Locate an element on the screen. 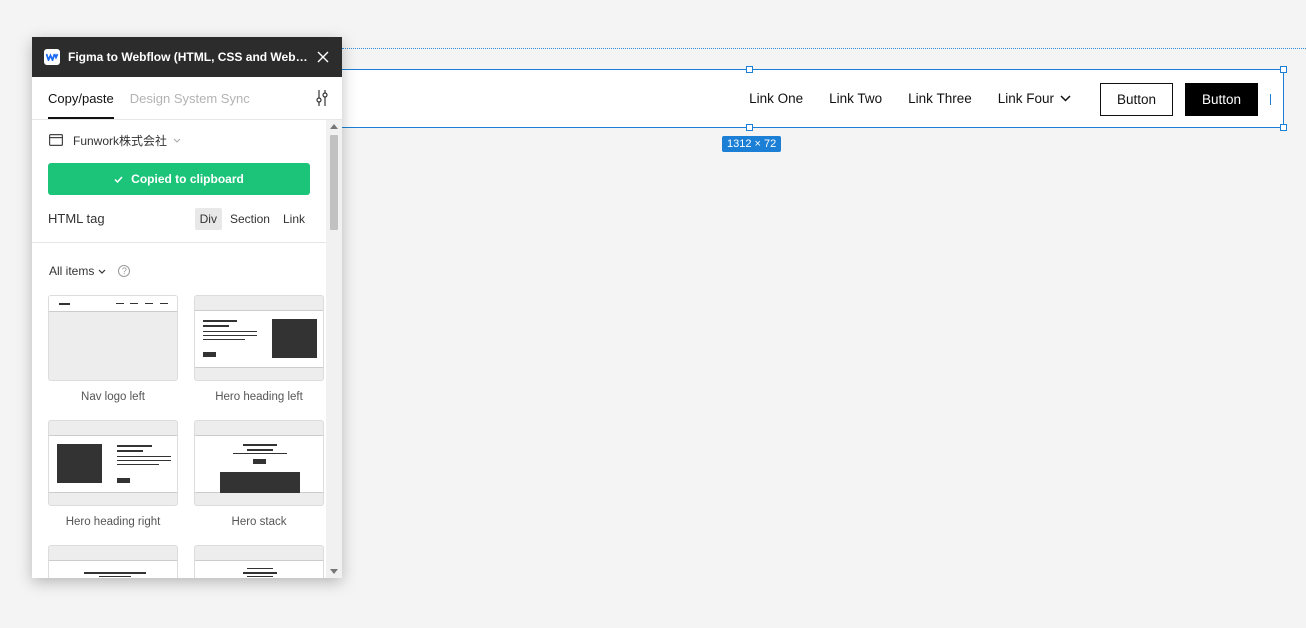  resize-handle-bottom-right is located at coordinates (1283, 127).